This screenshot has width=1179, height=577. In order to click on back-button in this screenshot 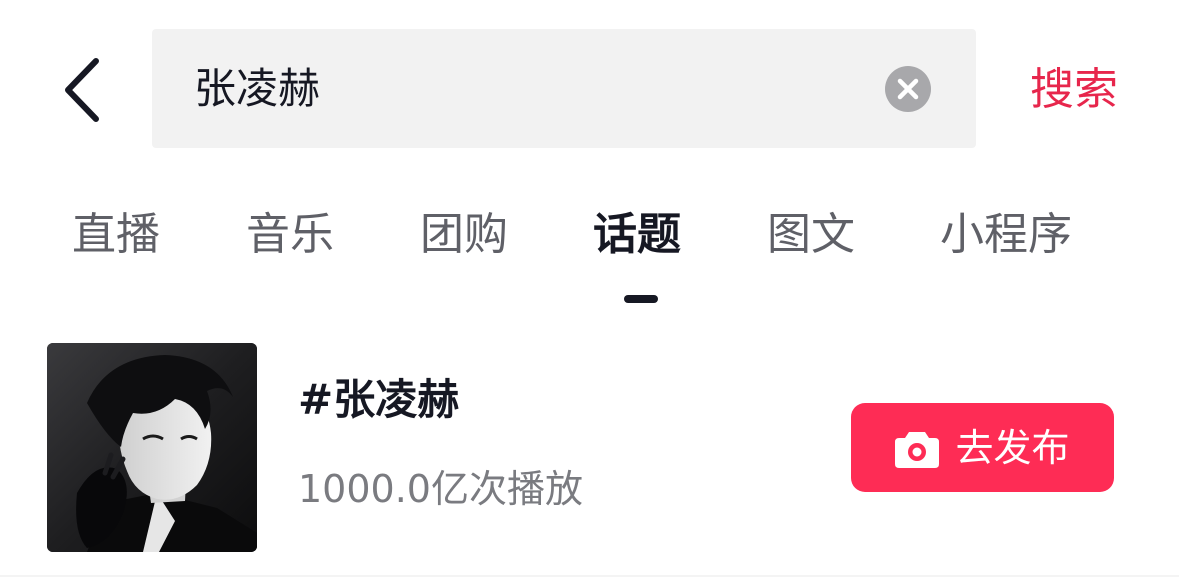, I will do `click(82, 90)`.